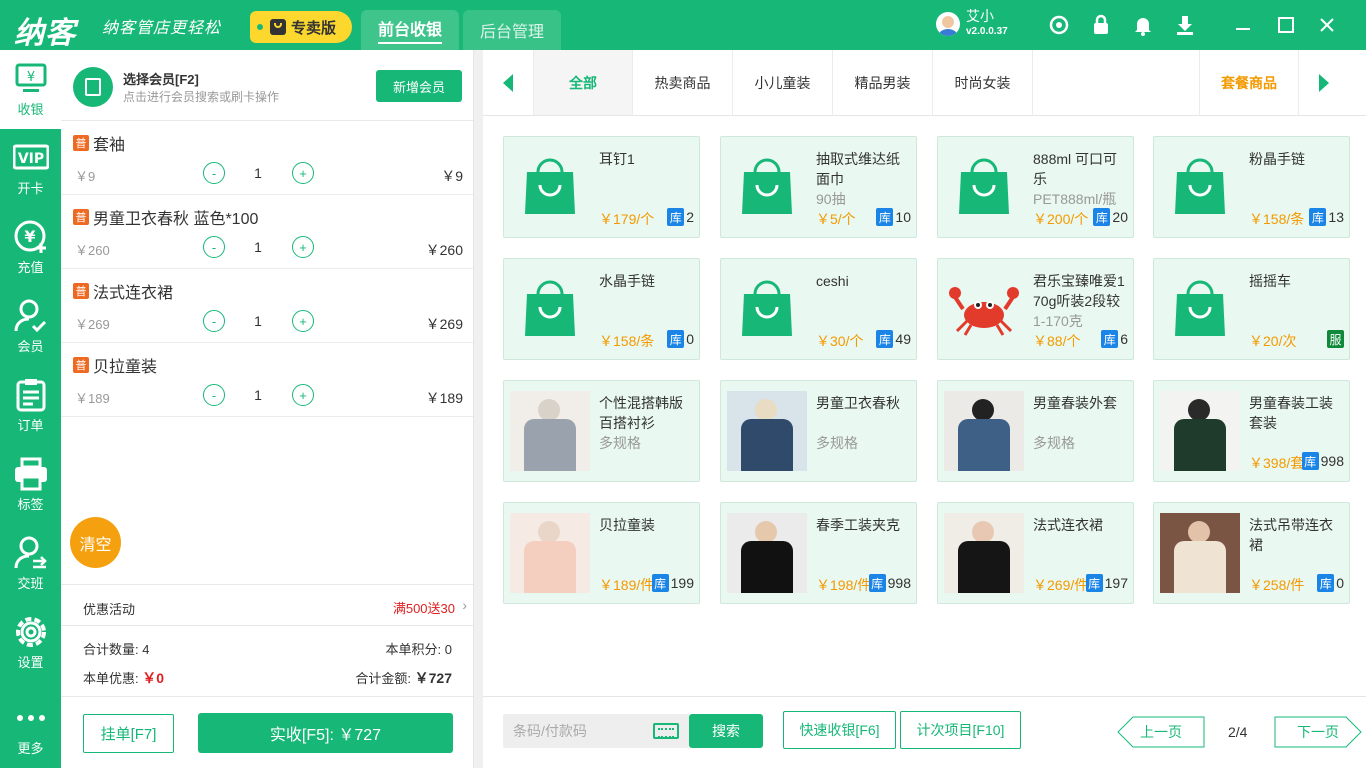 The height and width of the screenshot is (768, 1366). Describe the element at coordinates (1161, 732) in the screenshot. I see `prev-page-button: 上一页` at that location.